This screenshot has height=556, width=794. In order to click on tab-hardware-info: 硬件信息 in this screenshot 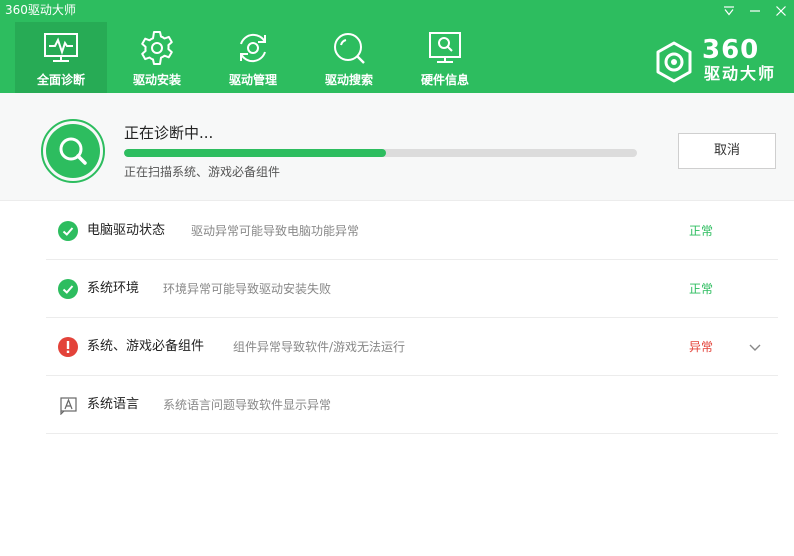, I will do `click(445, 57)`.